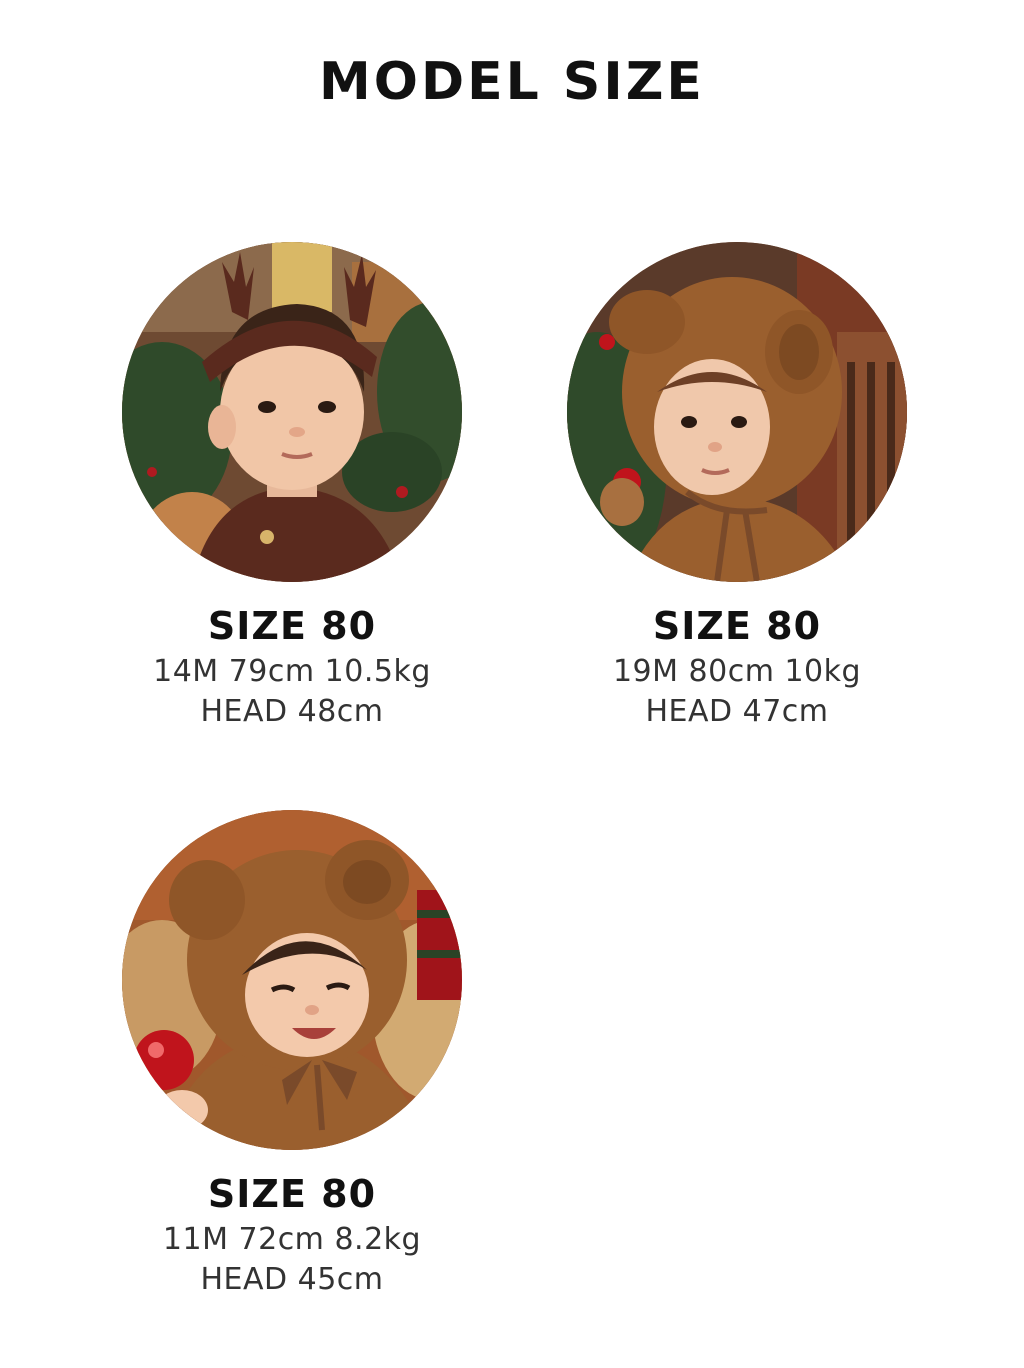 This screenshot has height=1368, width=1024. I want to click on model-stats: 11M 72cm 8.2kg, so click(292, 1239).